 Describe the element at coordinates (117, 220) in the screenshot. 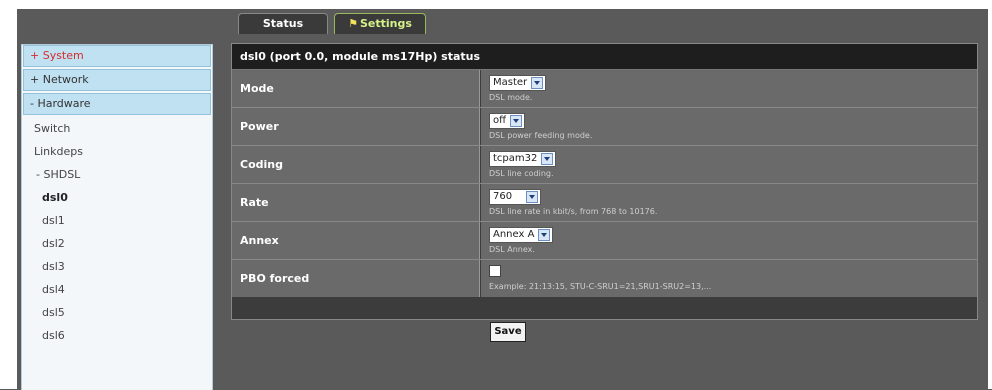

I see `sidebar-item-dsl1: dsl1` at that location.